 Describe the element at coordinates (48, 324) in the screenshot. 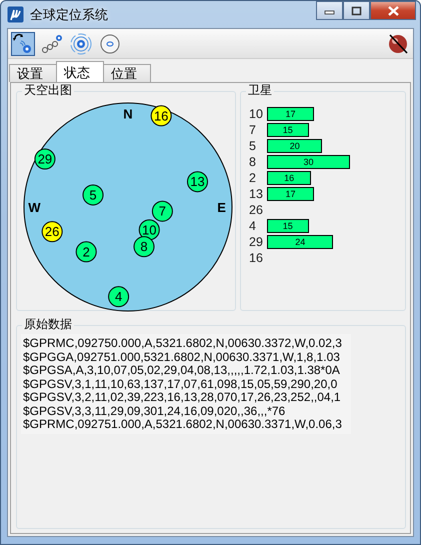

I see `group-title: 原始数据` at that location.